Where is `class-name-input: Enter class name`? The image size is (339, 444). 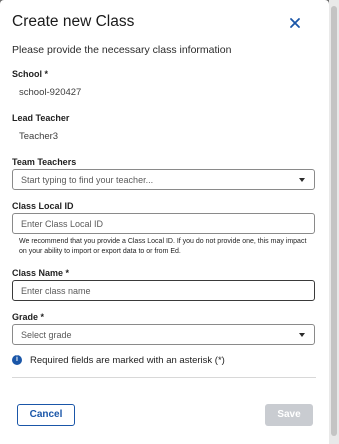 class-name-input: Enter class name is located at coordinates (163, 290).